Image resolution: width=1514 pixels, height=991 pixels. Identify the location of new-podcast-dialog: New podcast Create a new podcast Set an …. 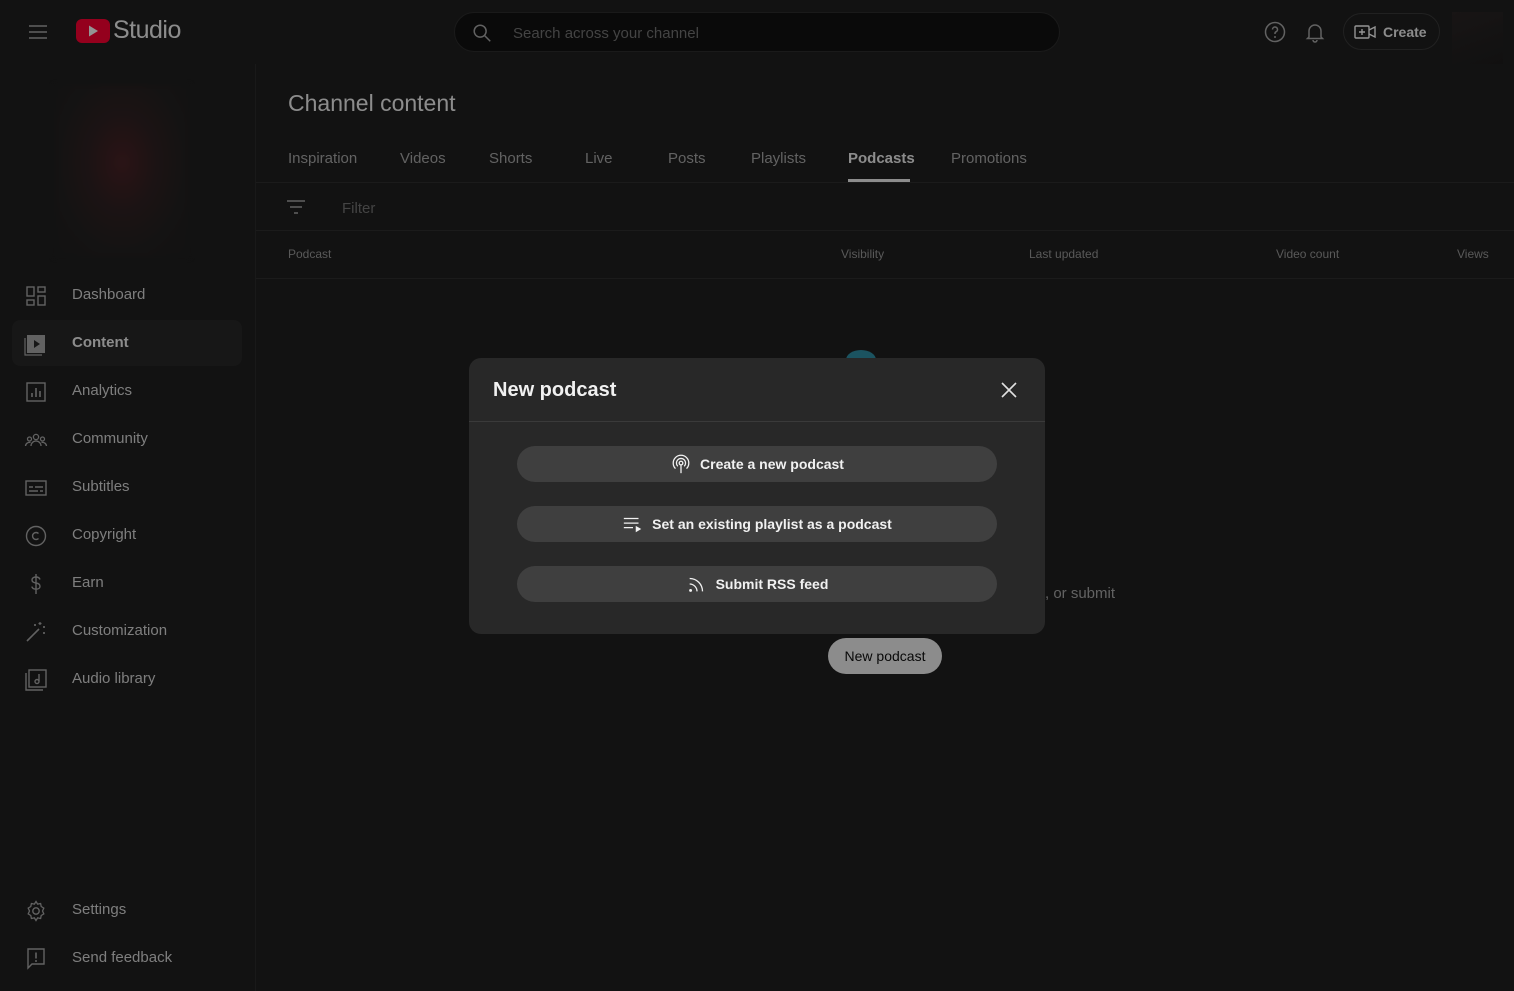
(757, 496).